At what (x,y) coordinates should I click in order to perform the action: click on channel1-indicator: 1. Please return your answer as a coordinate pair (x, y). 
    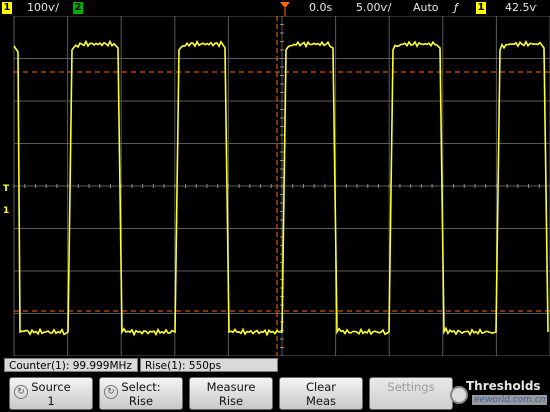
    Looking at the image, I should click on (7, 8).